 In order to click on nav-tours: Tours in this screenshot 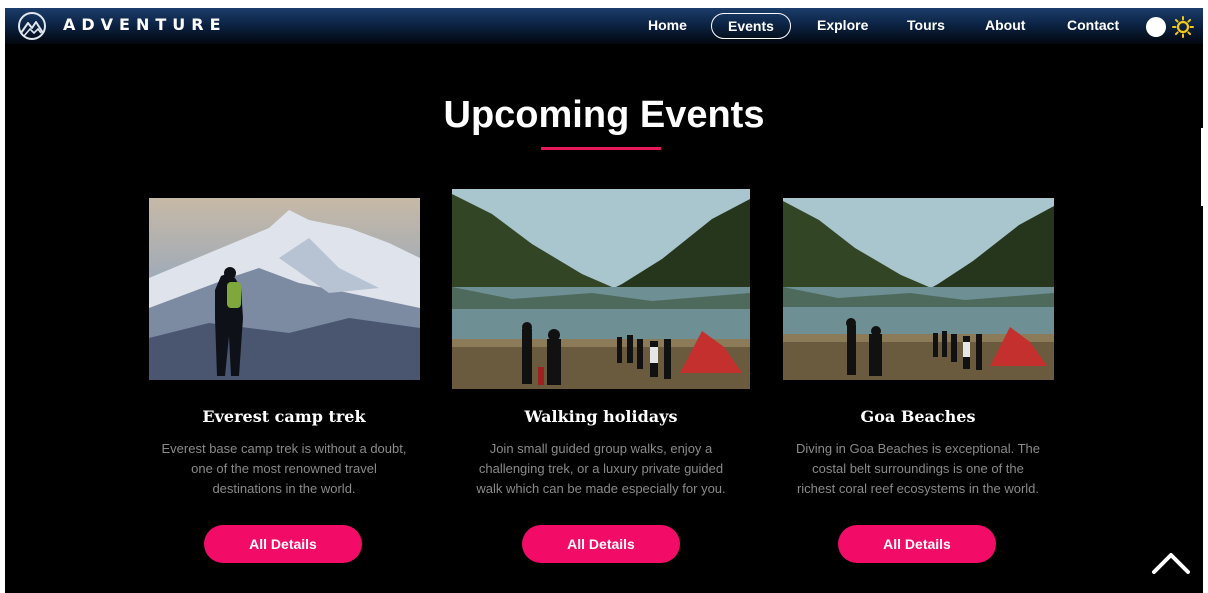, I will do `click(926, 25)`.